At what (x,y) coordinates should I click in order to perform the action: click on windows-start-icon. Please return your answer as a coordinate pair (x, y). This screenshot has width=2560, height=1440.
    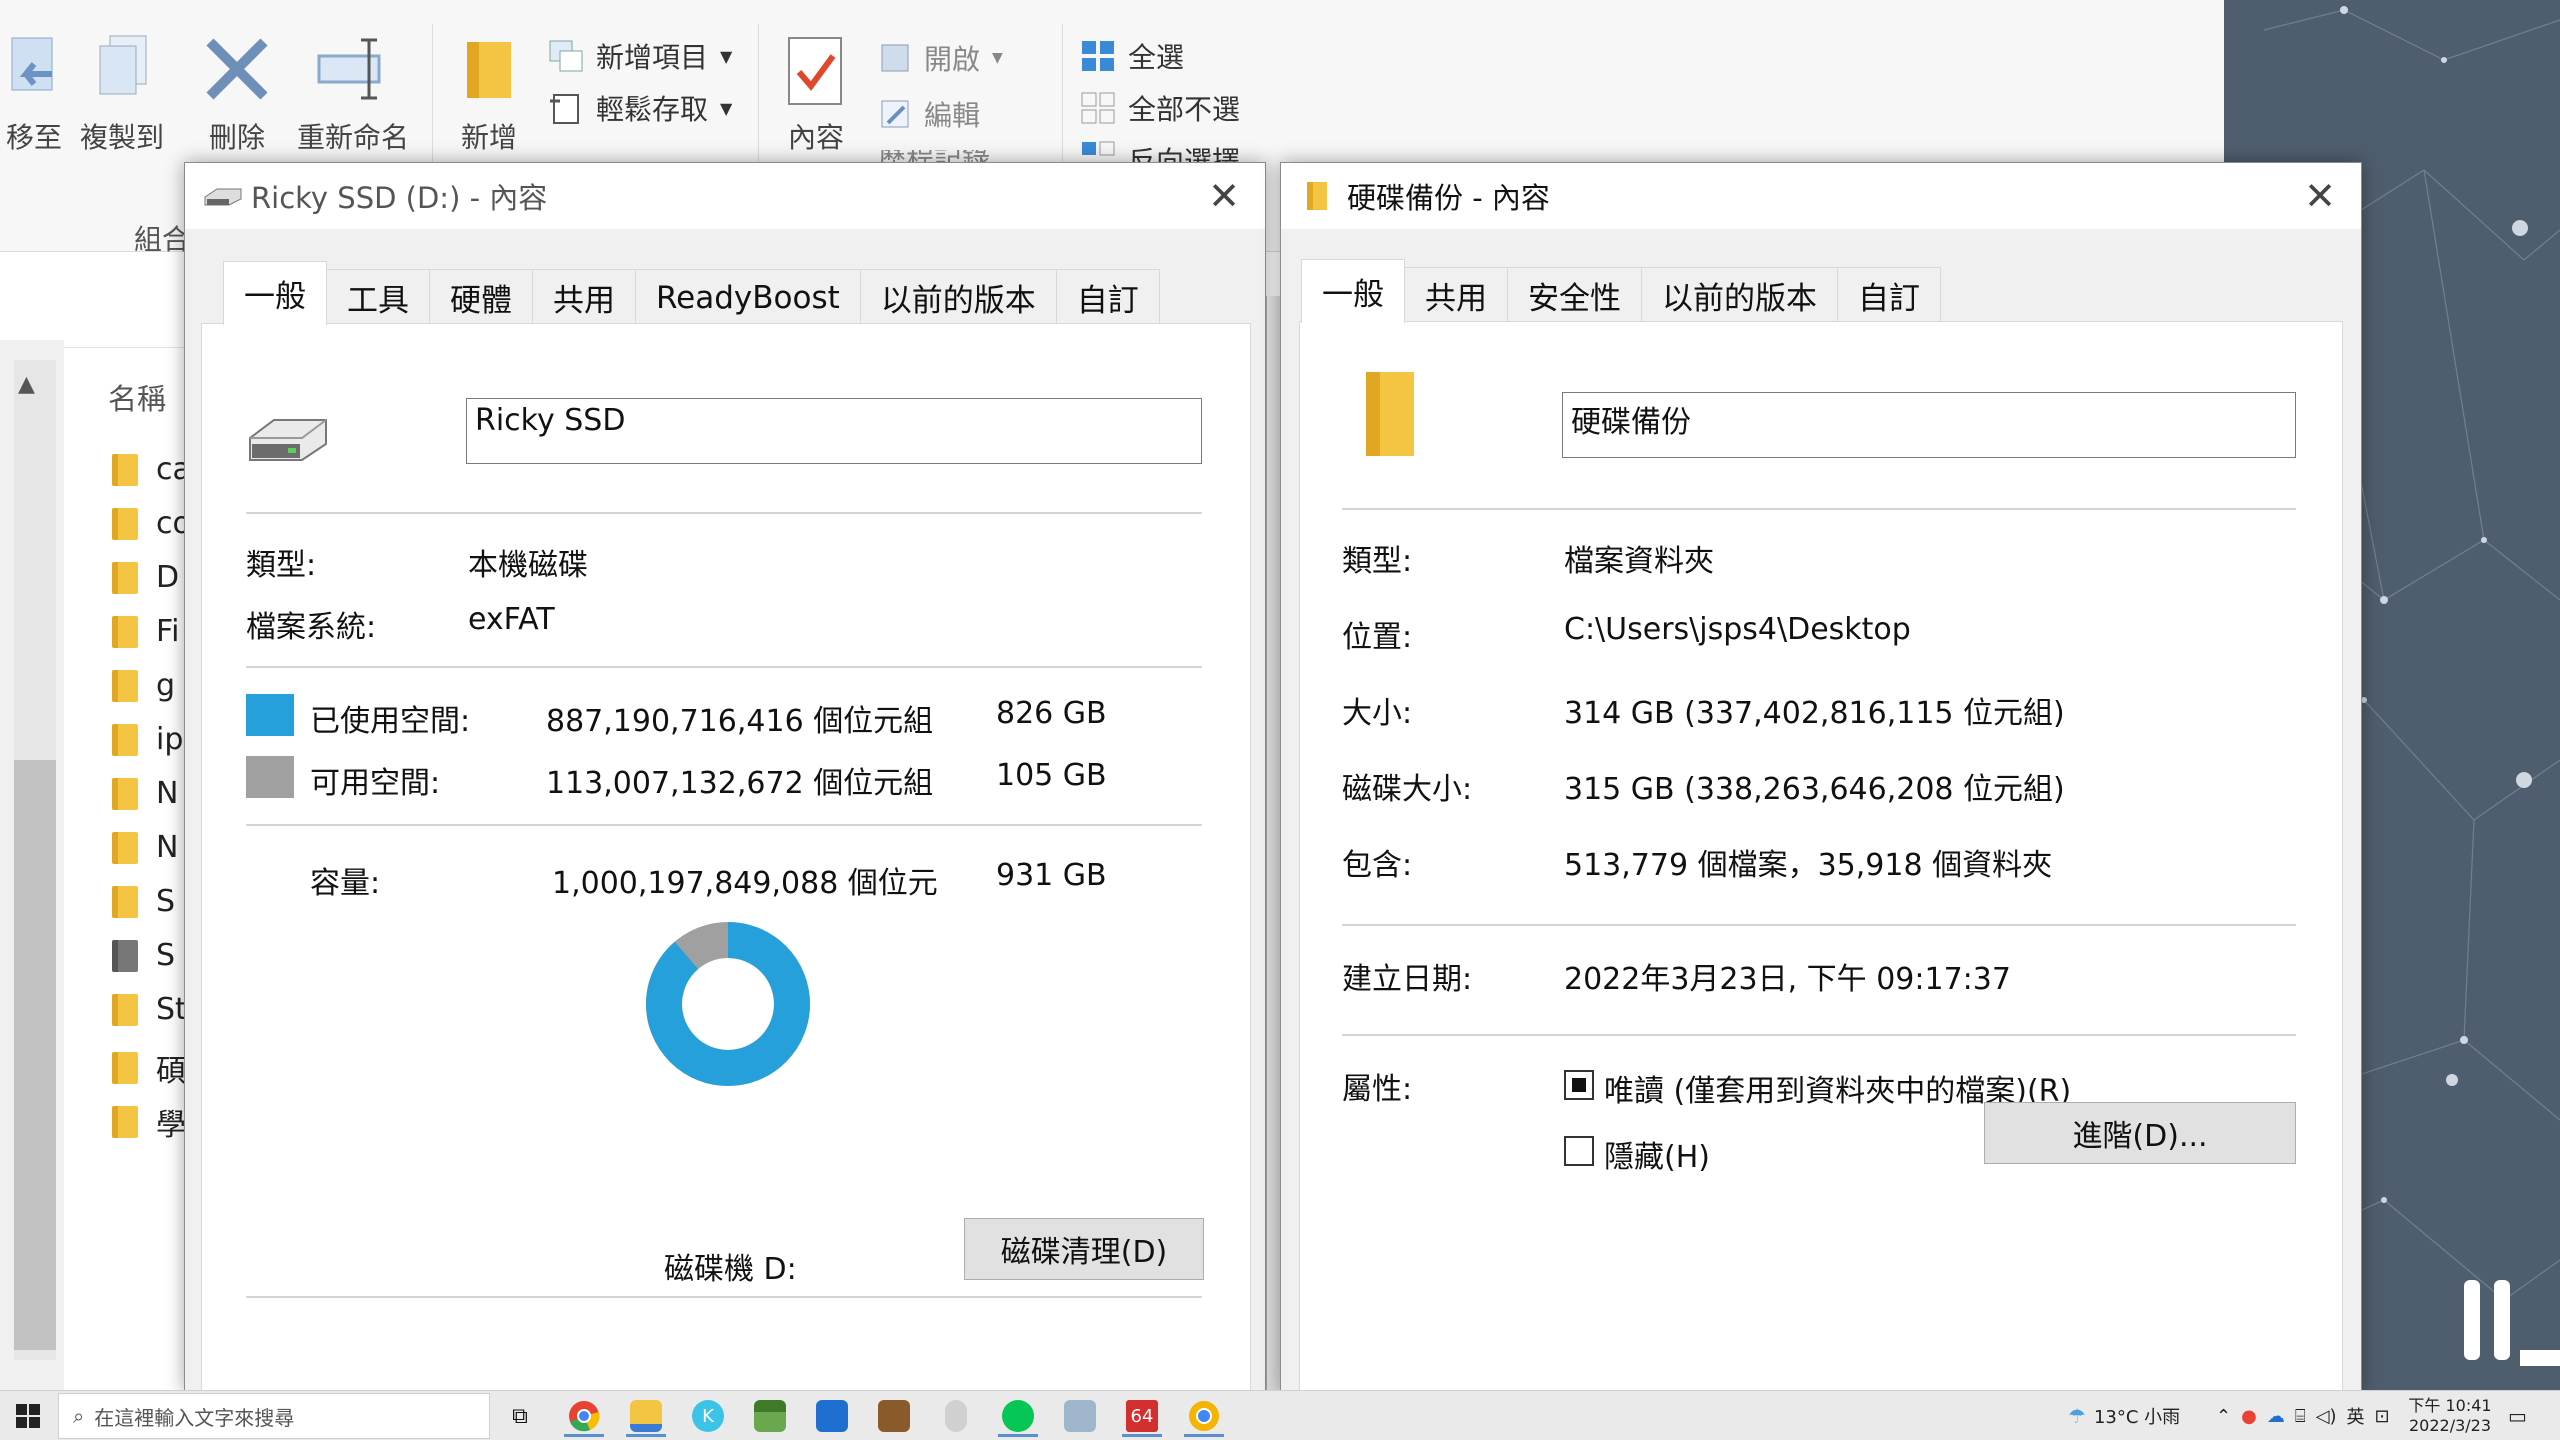
    Looking at the image, I should click on (28, 1416).